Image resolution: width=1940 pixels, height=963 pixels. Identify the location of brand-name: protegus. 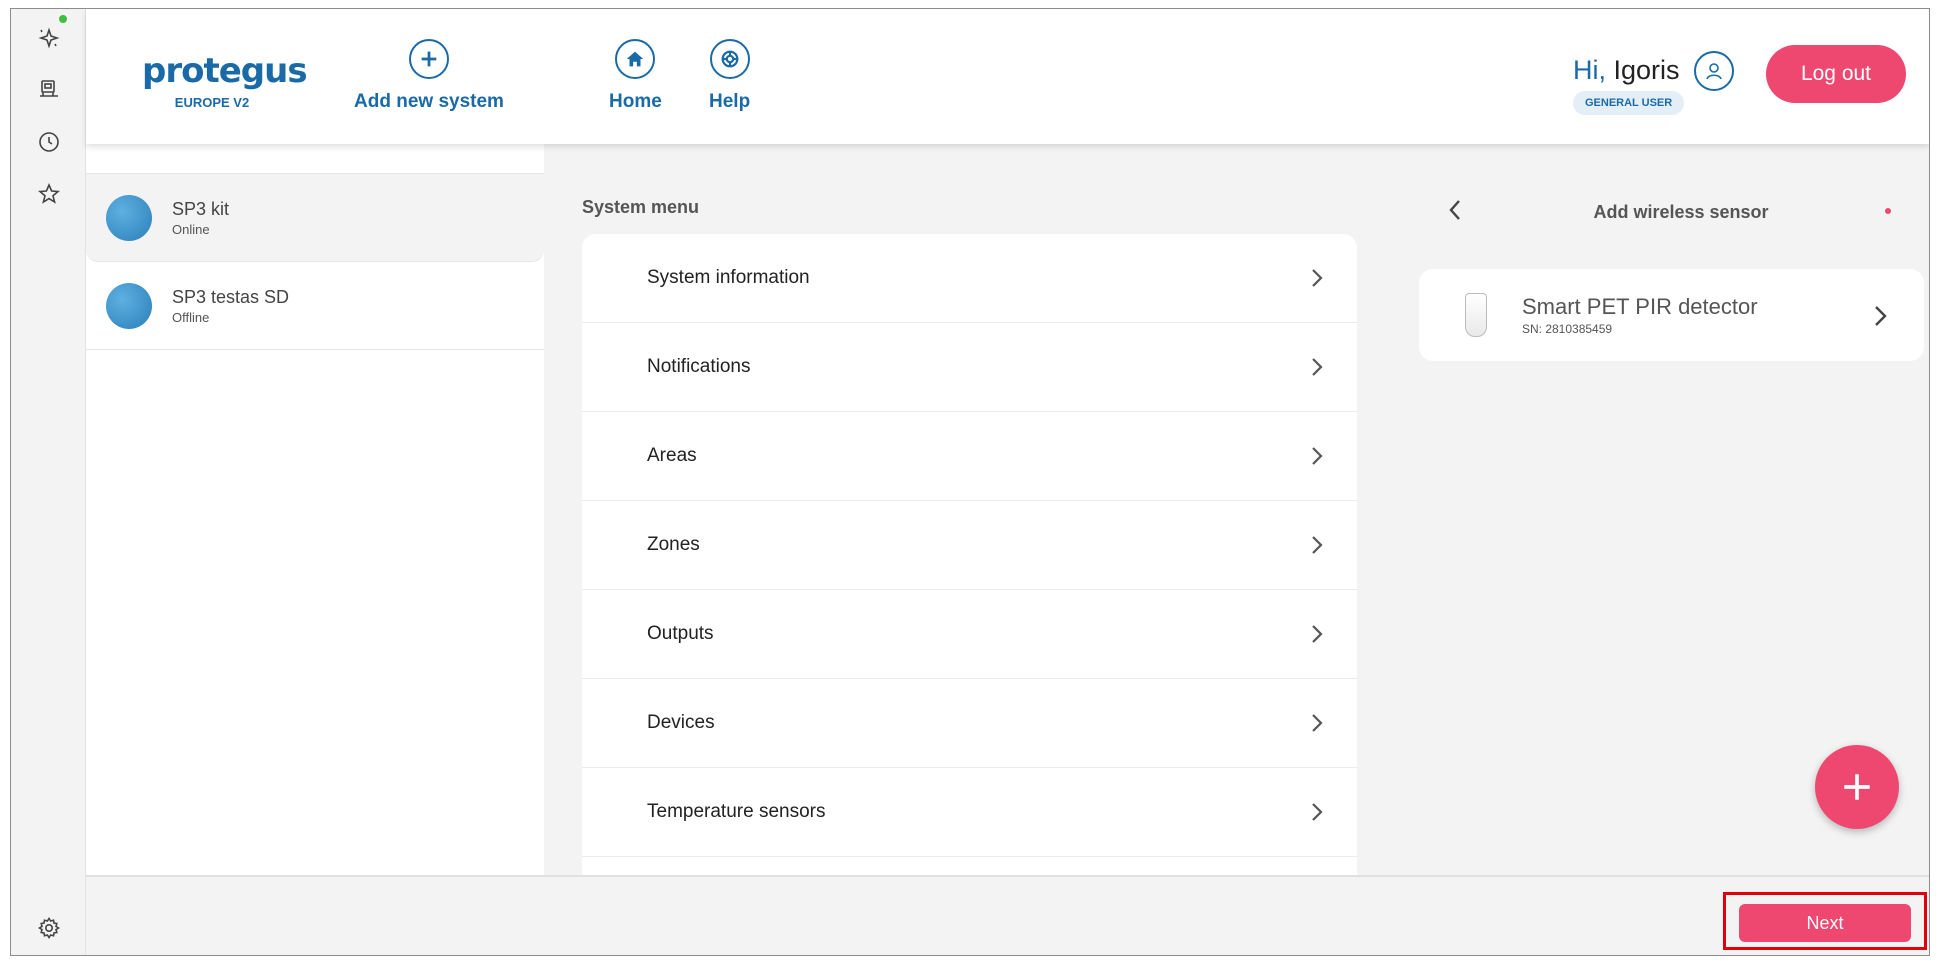
(225, 71).